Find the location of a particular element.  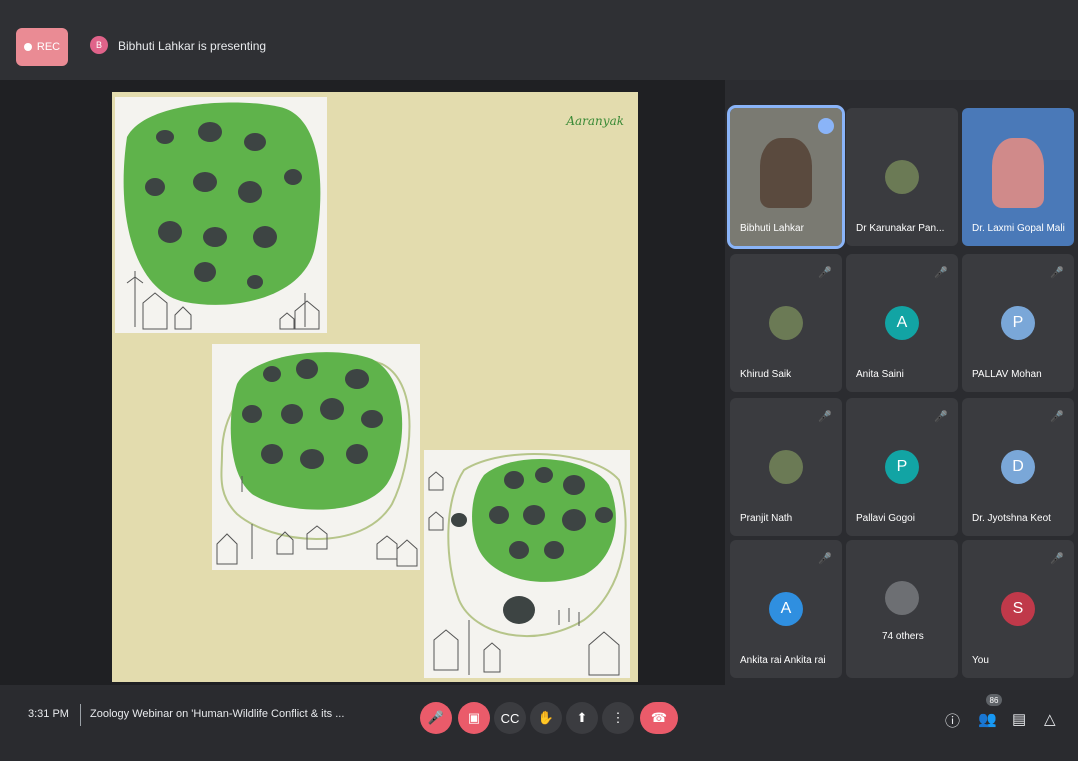

camera-off-icon: ▣ is located at coordinates (474, 717).